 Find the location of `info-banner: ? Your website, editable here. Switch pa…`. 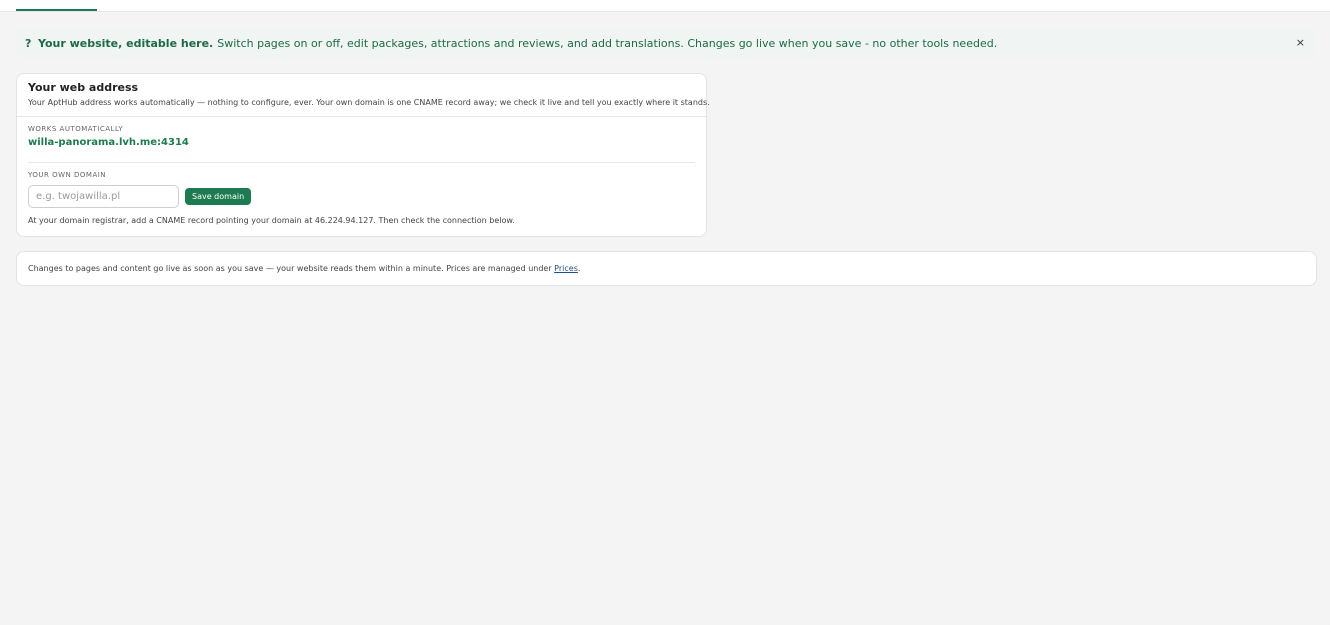

info-banner: ? Your website, editable here. Switch pa… is located at coordinates (666, 43).